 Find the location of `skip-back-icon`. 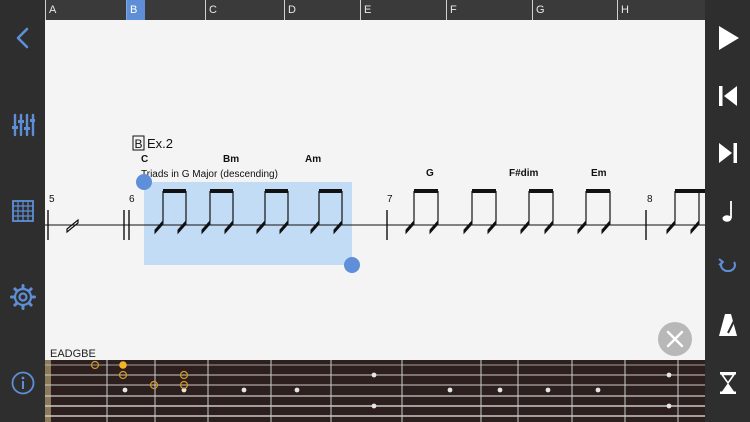

skip-back-icon is located at coordinates (727, 96).